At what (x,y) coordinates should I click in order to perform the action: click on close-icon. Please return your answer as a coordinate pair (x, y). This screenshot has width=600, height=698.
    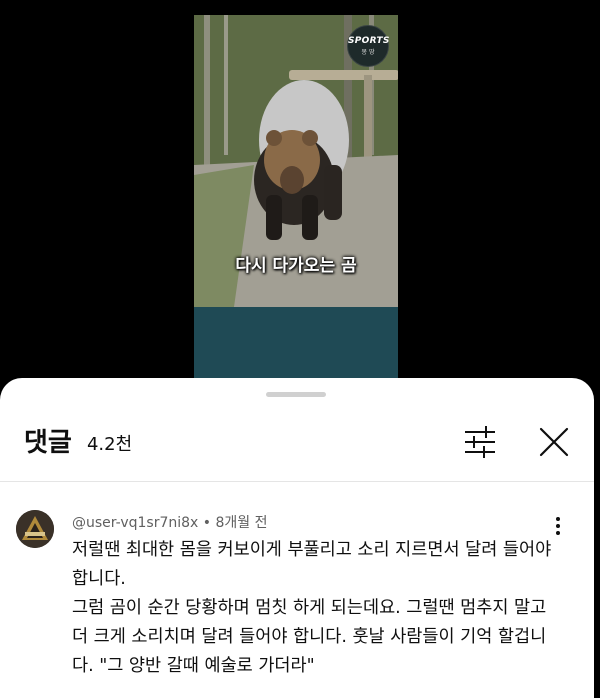
    Looking at the image, I should click on (554, 442).